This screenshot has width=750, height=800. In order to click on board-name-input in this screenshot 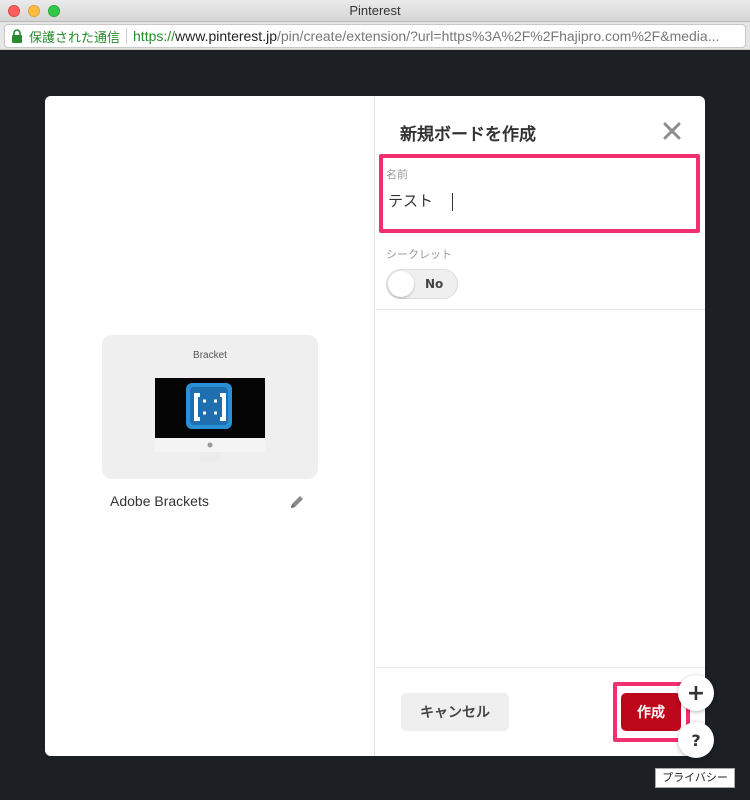, I will do `click(533, 200)`.